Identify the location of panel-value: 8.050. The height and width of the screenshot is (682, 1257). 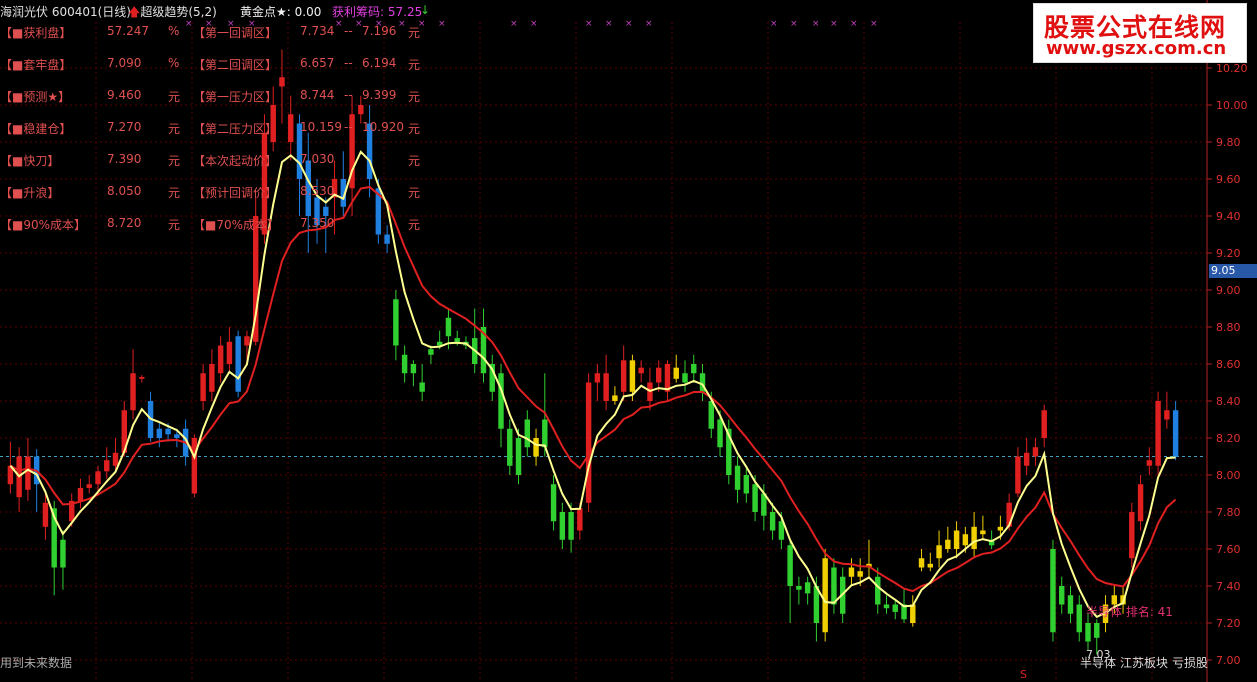
(124, 191).